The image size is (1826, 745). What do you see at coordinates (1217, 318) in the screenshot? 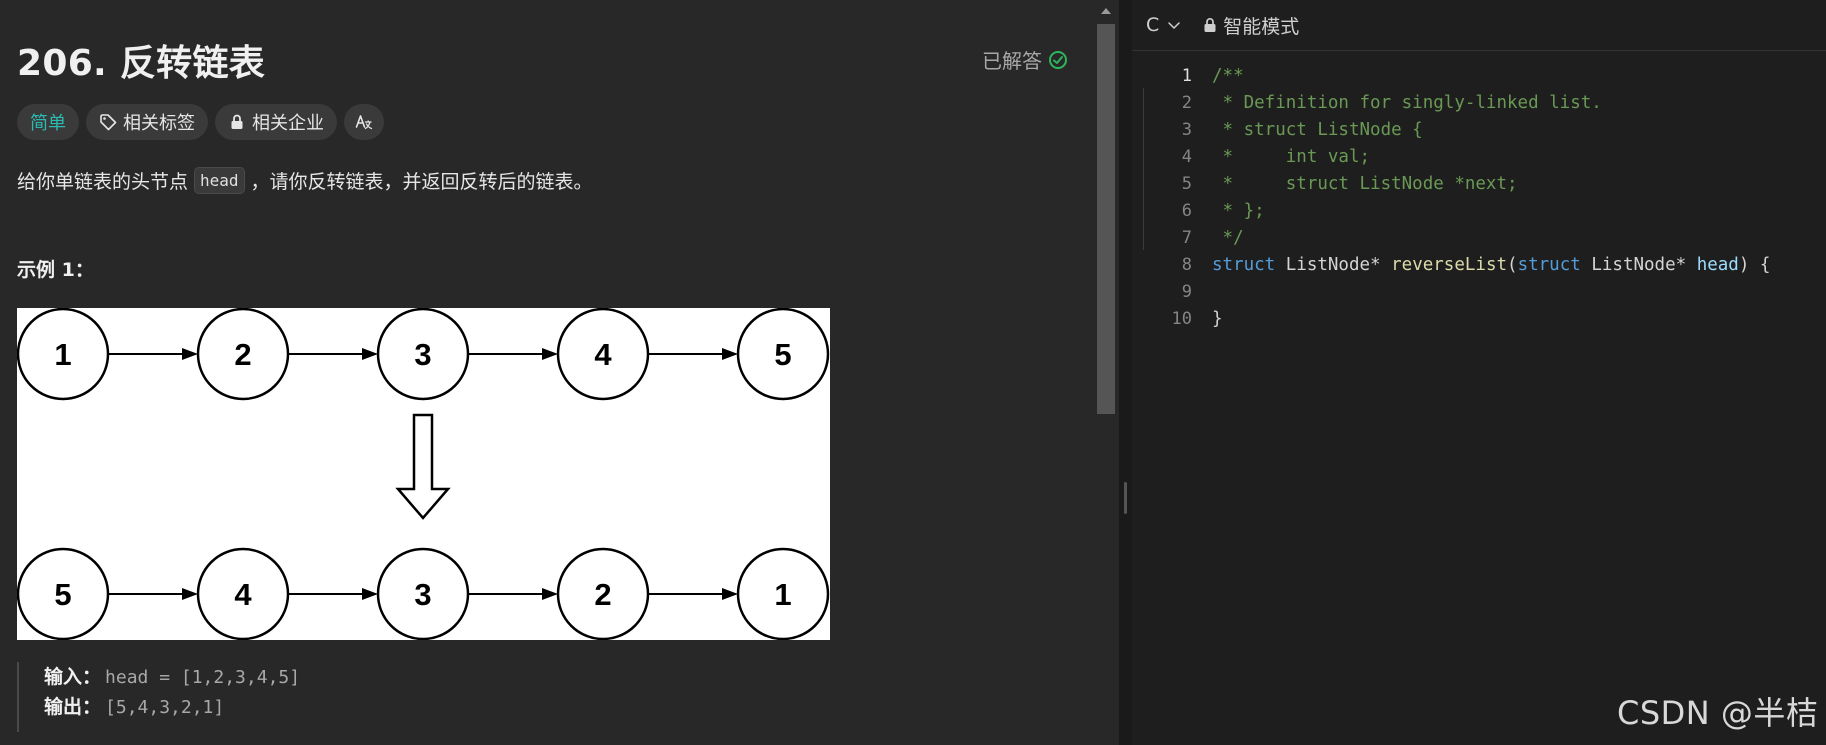
I see `code-text: }` at bounding box center [1217, 318].